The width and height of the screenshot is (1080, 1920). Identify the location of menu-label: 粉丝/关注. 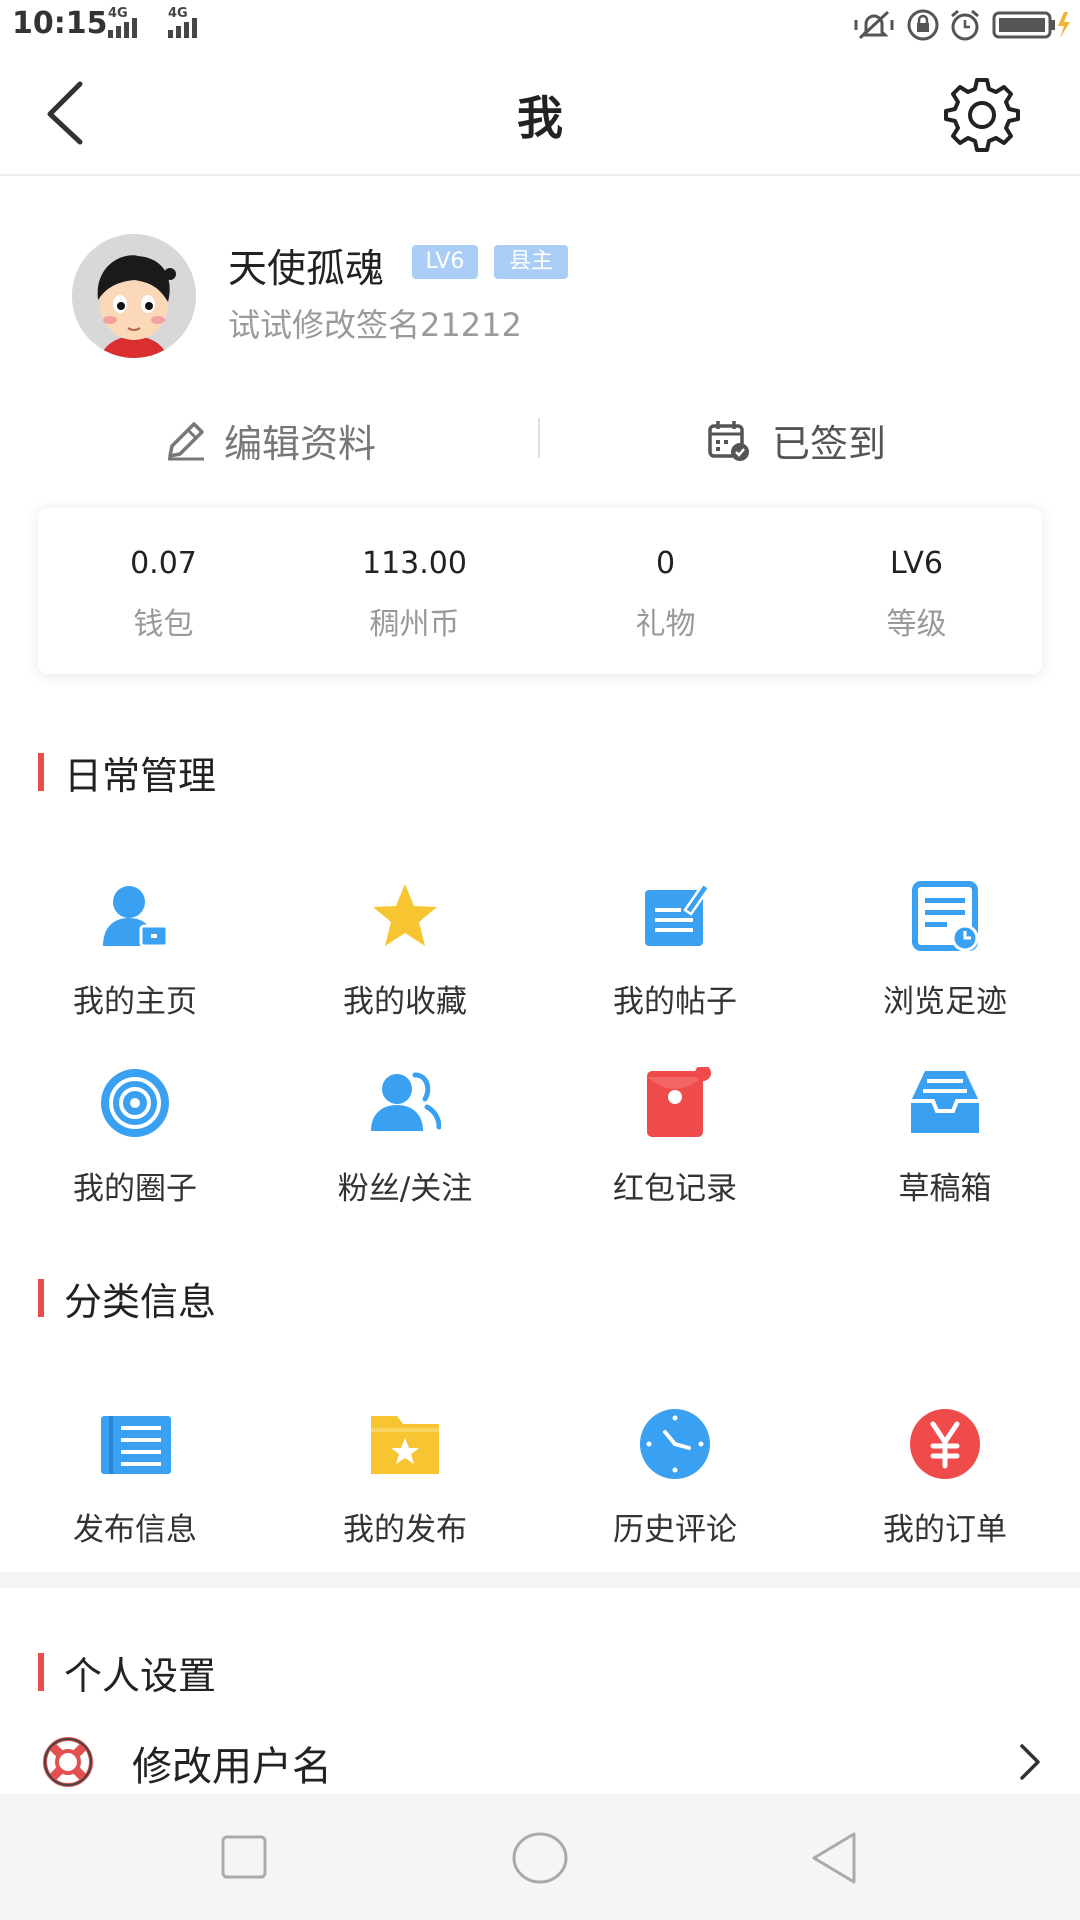
(405, 1189).